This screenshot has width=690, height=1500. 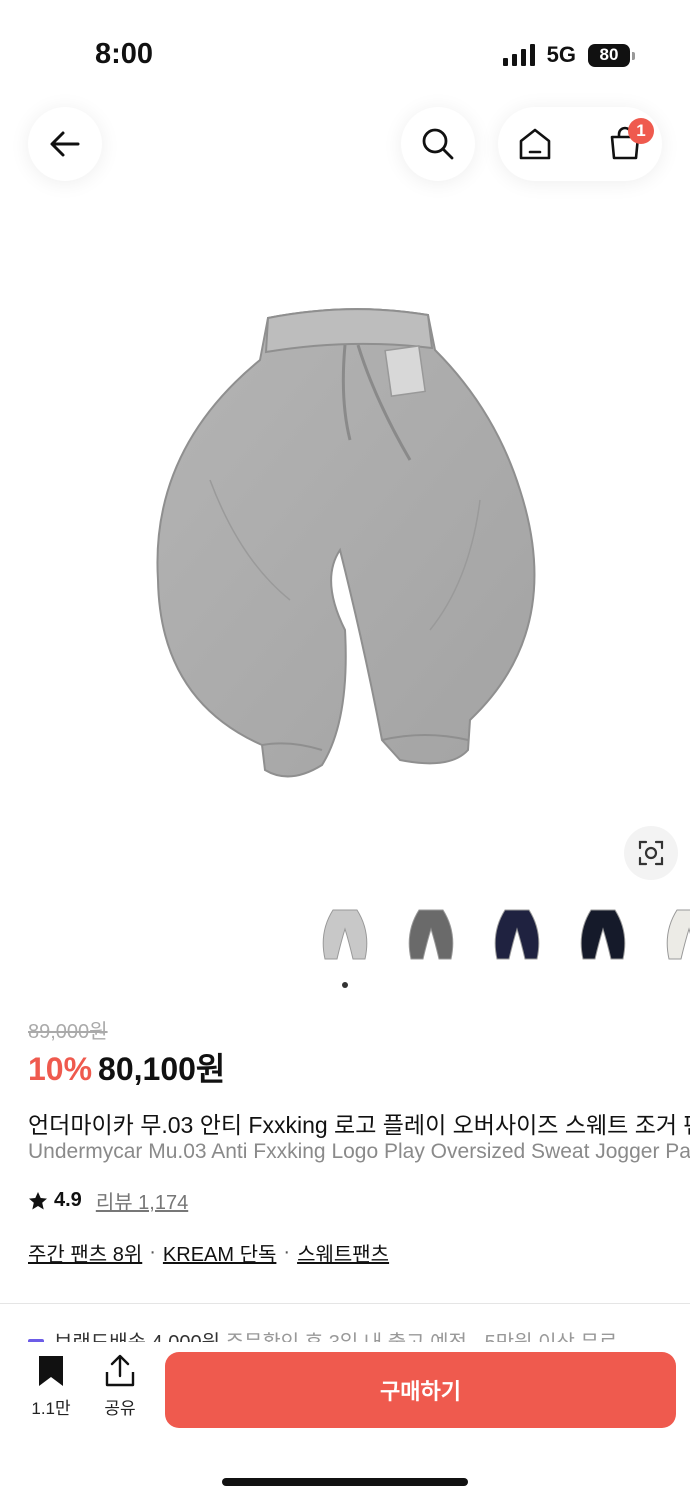 What do you see at coordinates (219, 1252) in the screenshot?
I see `tag-exclusive: KREAM 단독` at bounding box center [219, 1252].